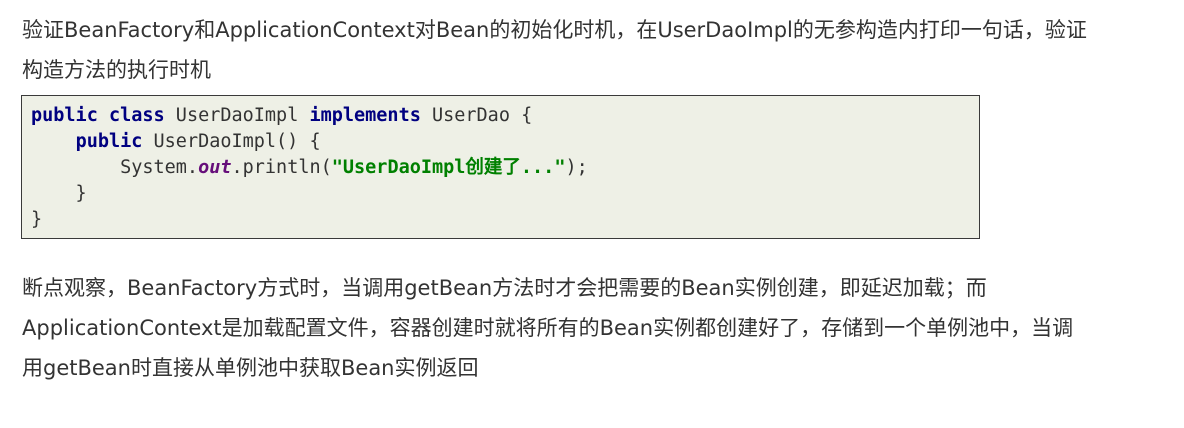 This screenshot has height=428, width=1184. What do you see at coordinates (576, 167) in the screenshot?
I see `call-close: );` at bounding box center [576, 167].